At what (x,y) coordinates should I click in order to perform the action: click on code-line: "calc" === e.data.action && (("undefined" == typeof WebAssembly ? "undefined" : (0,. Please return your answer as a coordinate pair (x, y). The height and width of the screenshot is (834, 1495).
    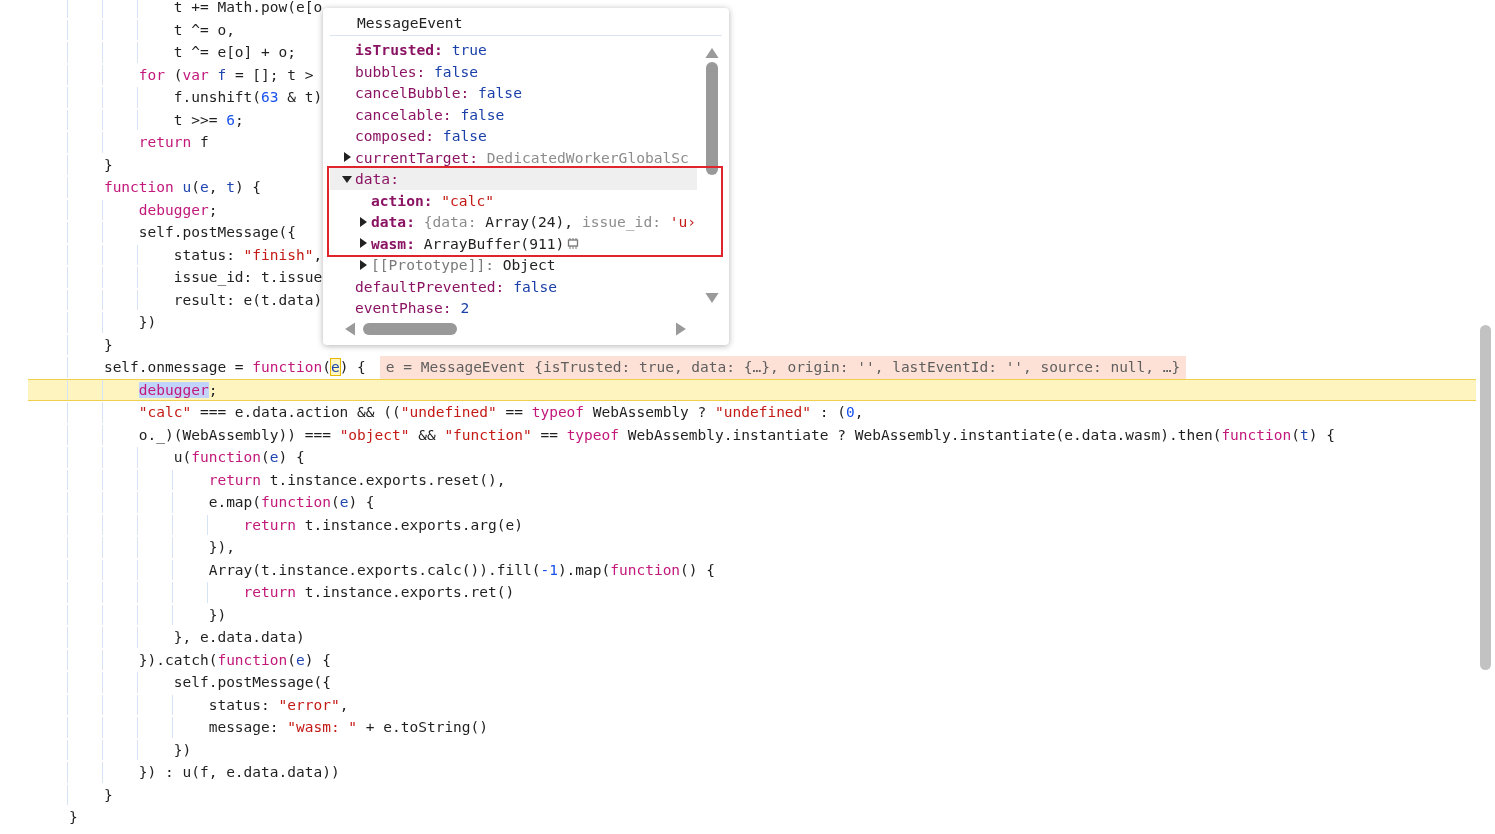
    Looking at the image, I should click on (501, 412).